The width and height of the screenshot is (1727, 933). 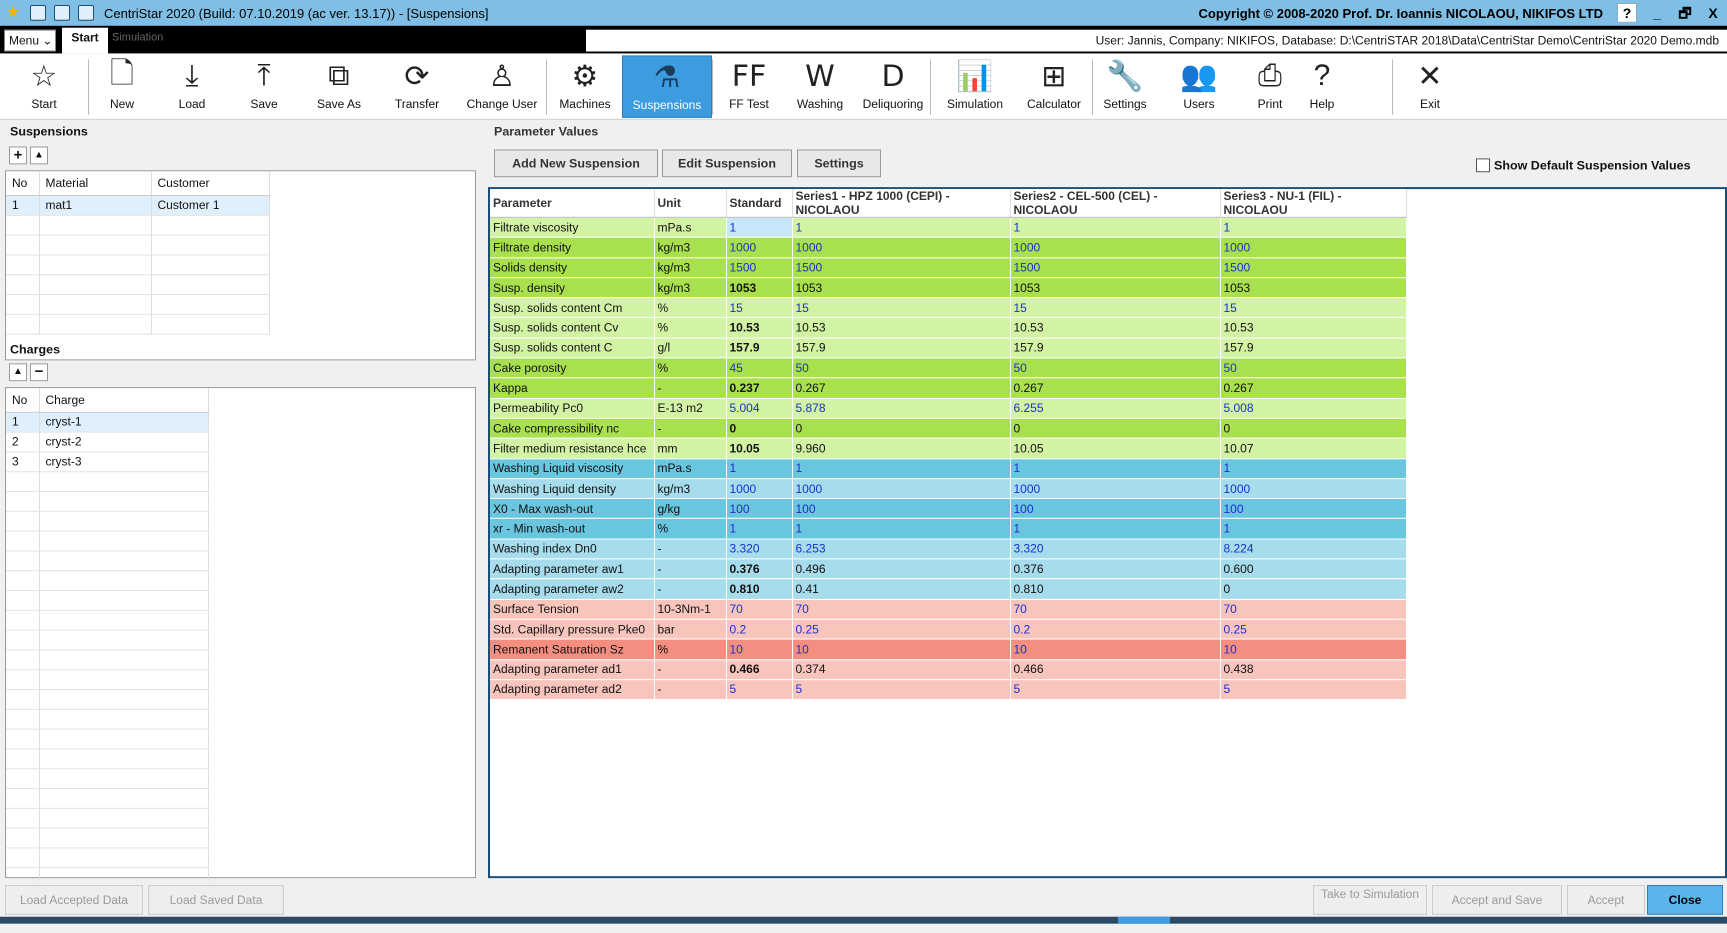 I want to click on ribbon-new-button: 🗋 New, so click(x=122, y=86).